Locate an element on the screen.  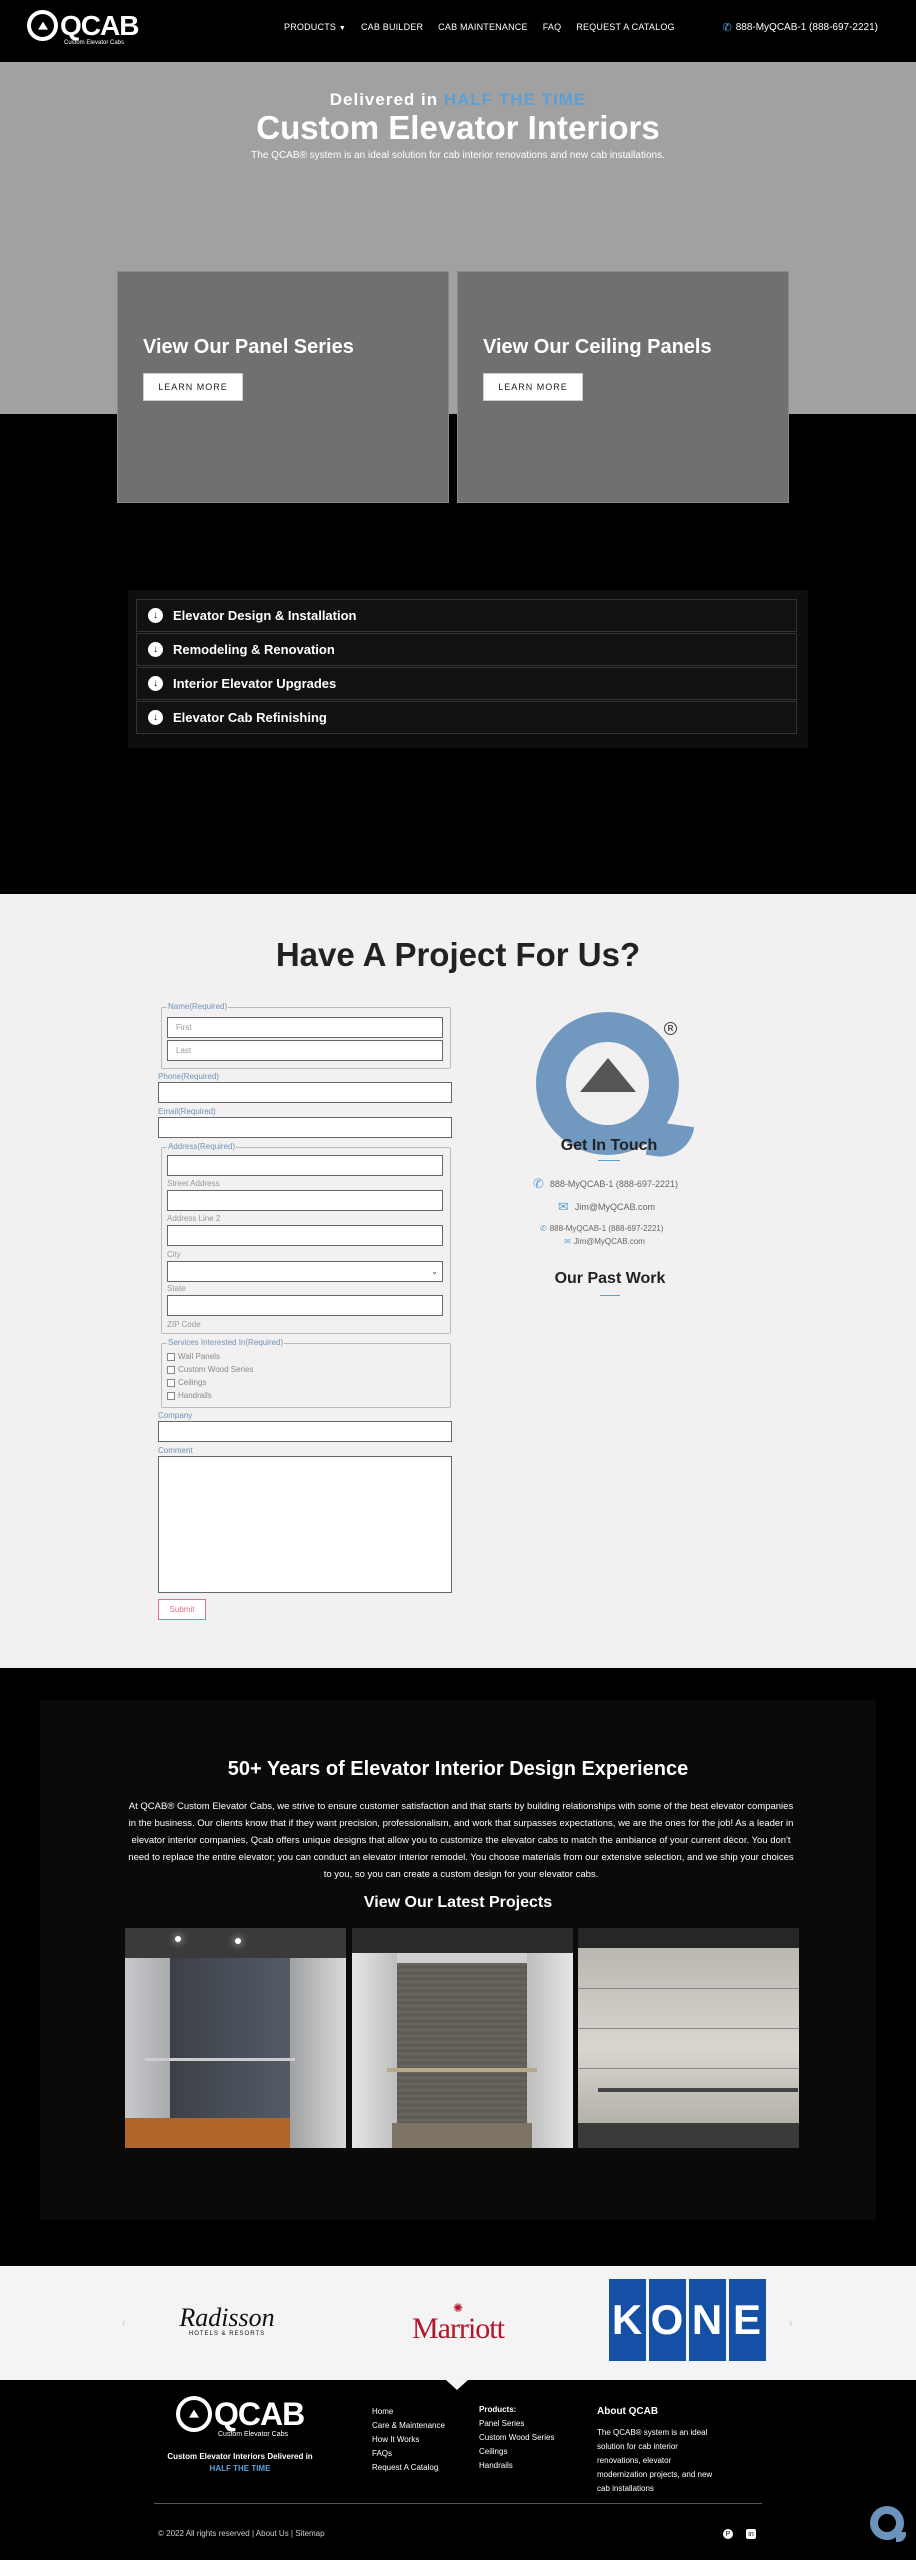
kone-letter: K is located at coordinates (627, 2320).